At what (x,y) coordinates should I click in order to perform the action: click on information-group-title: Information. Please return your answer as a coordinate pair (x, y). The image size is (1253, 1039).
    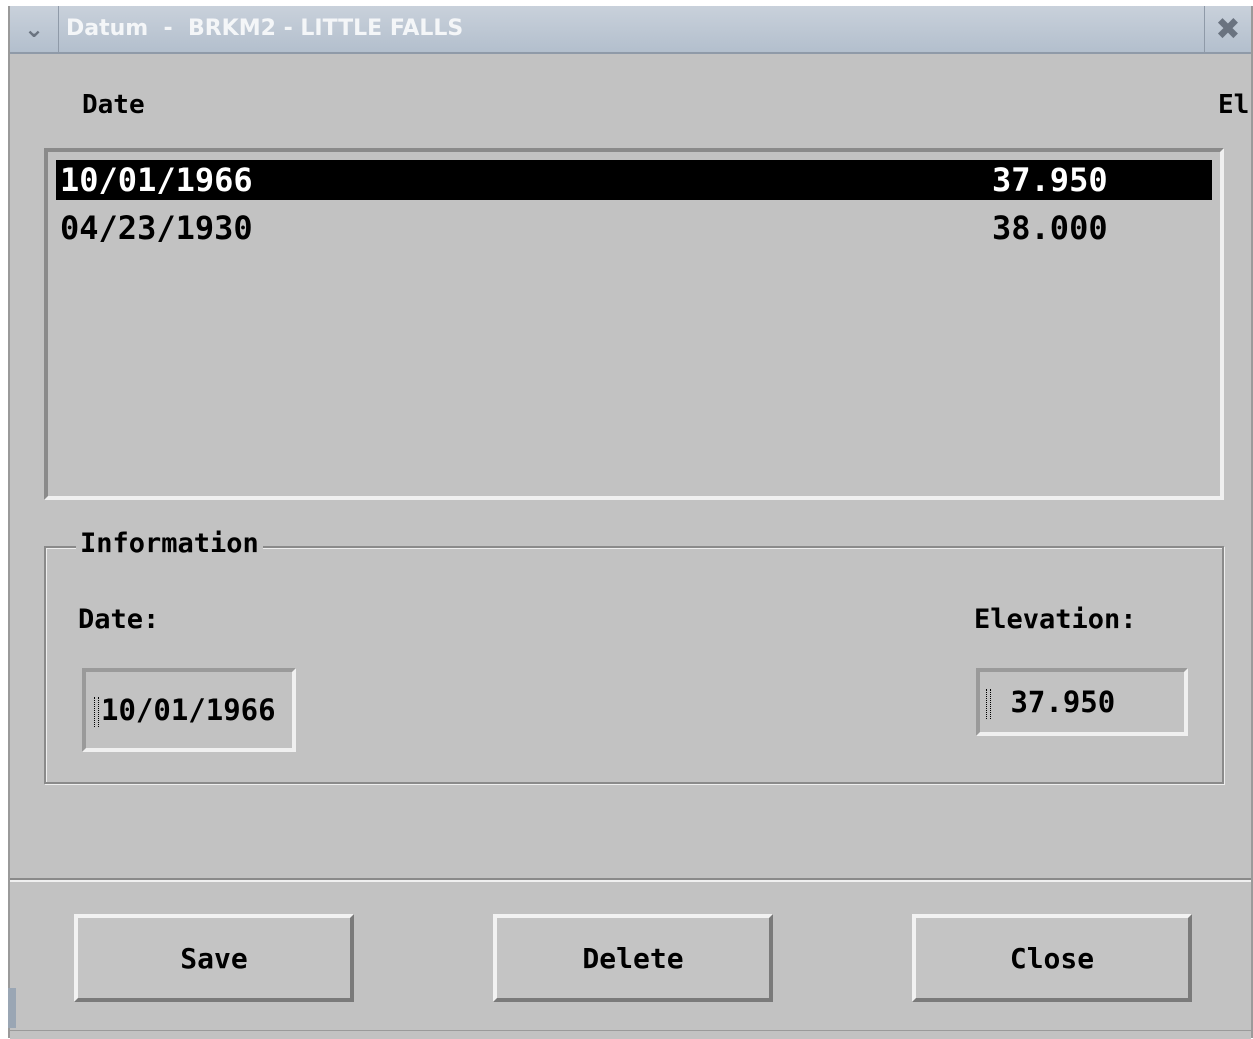
    Looking at the image, I should click on (169, 543).